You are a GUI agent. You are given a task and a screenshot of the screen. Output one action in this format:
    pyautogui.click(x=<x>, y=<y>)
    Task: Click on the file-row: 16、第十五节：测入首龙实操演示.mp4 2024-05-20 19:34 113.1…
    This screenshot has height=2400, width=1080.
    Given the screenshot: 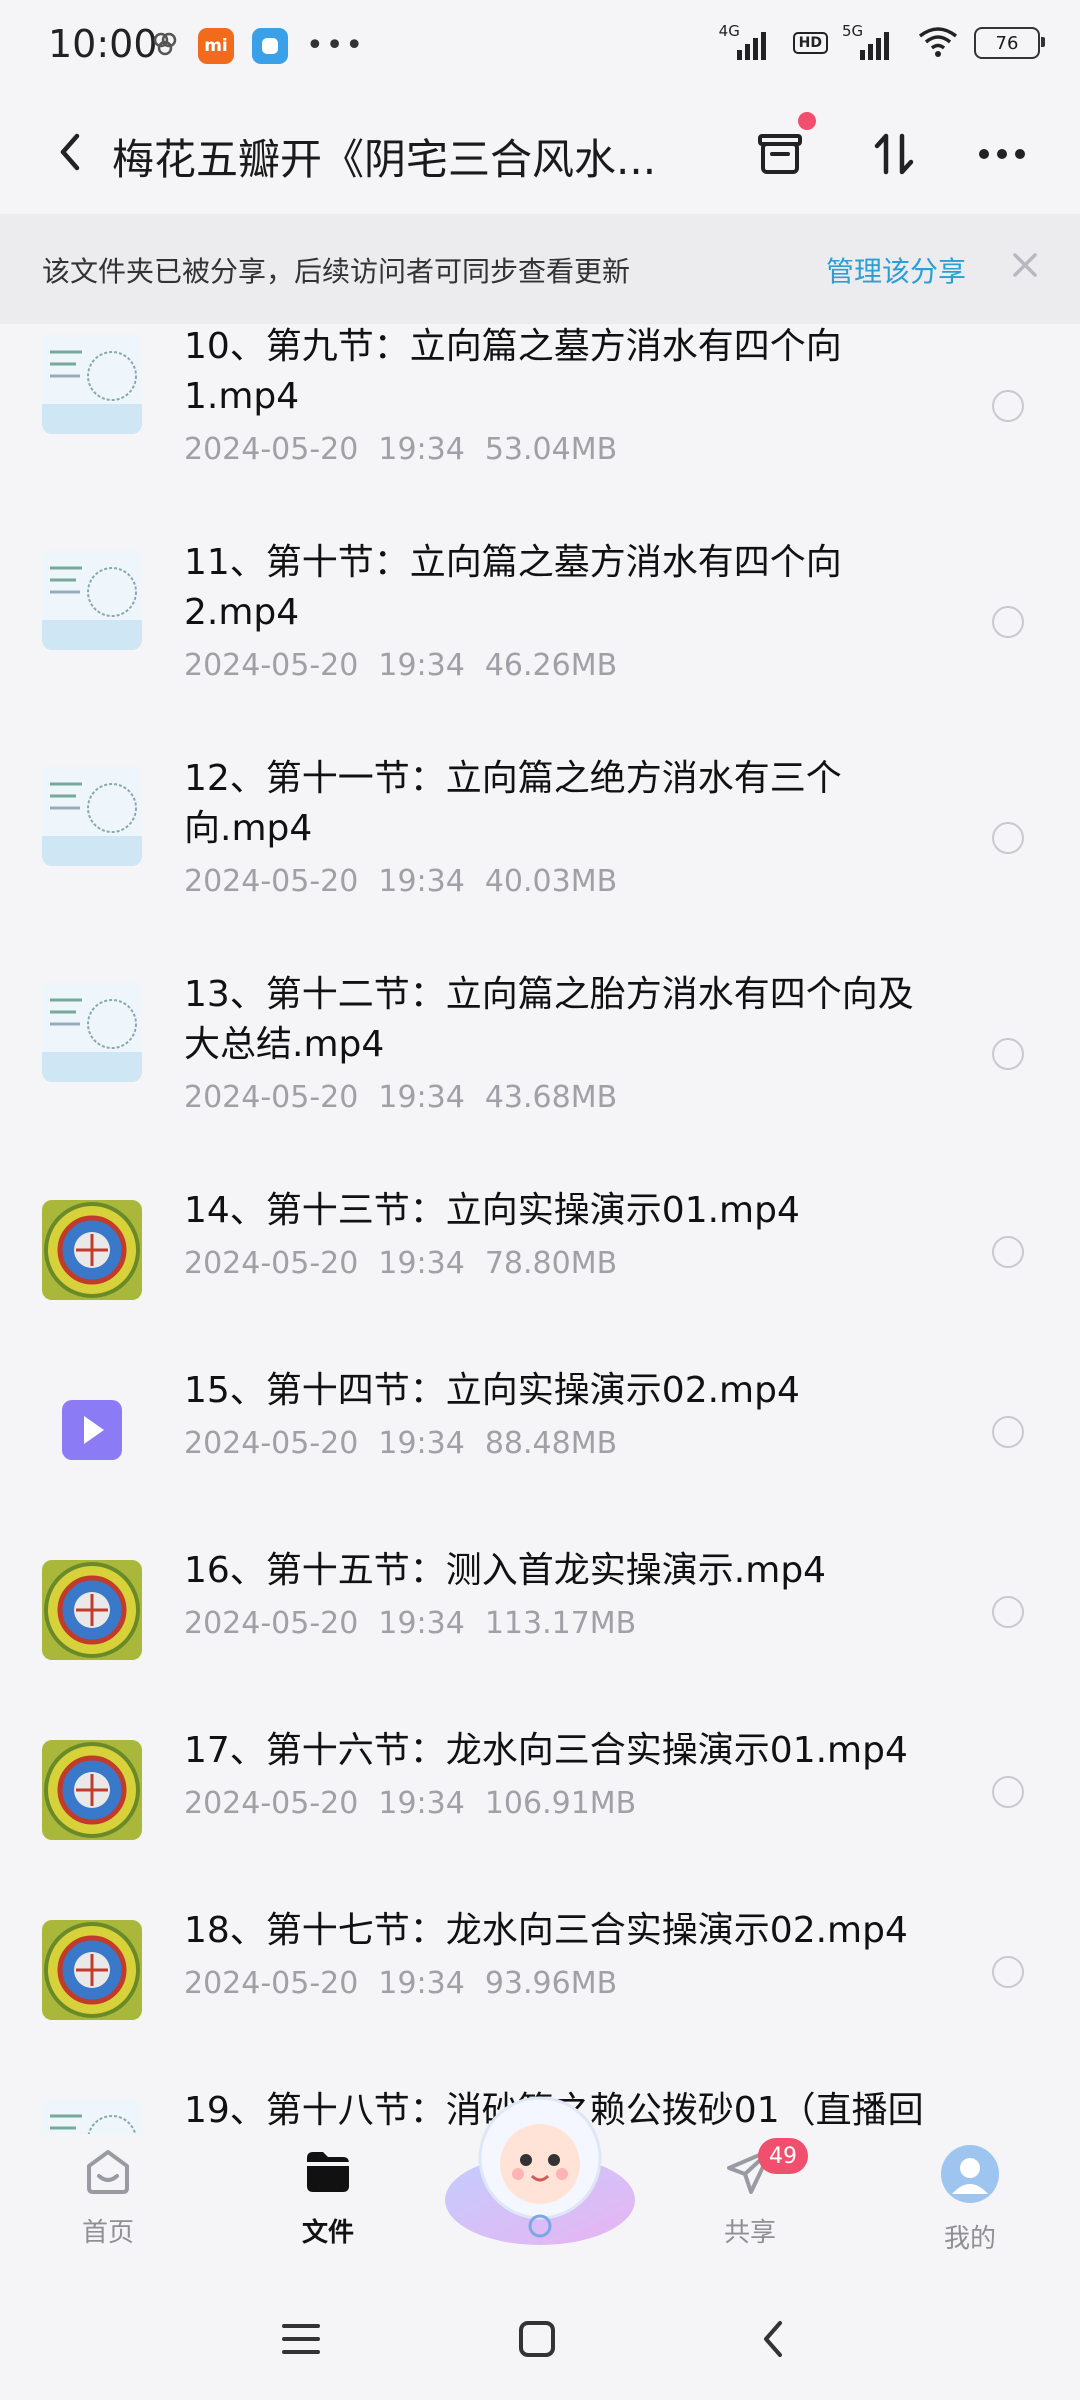 What is the action you would take?
    pyautogui.click(x=540, y=1610)
    